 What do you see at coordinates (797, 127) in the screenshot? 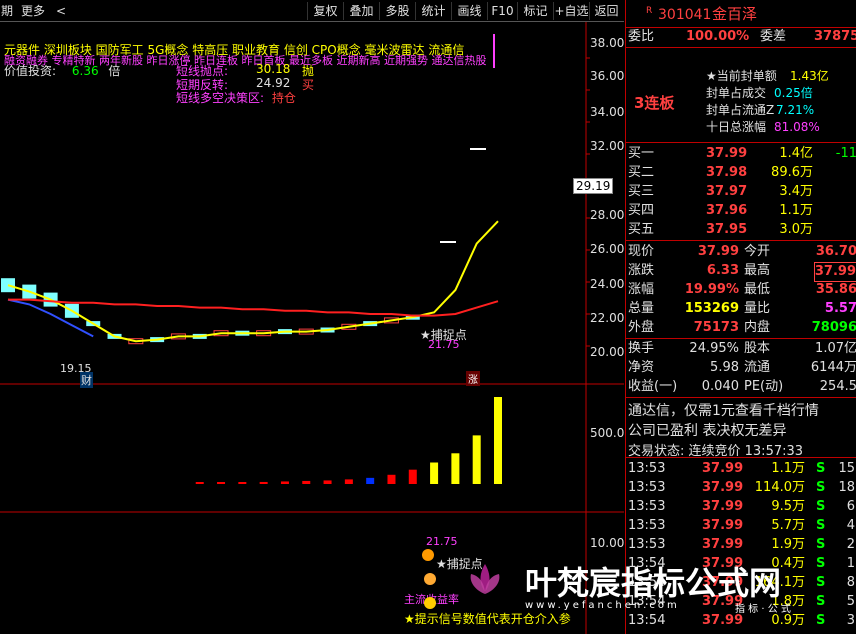
I see `seal-value: 81.08%` at bounding box center [797, 127].